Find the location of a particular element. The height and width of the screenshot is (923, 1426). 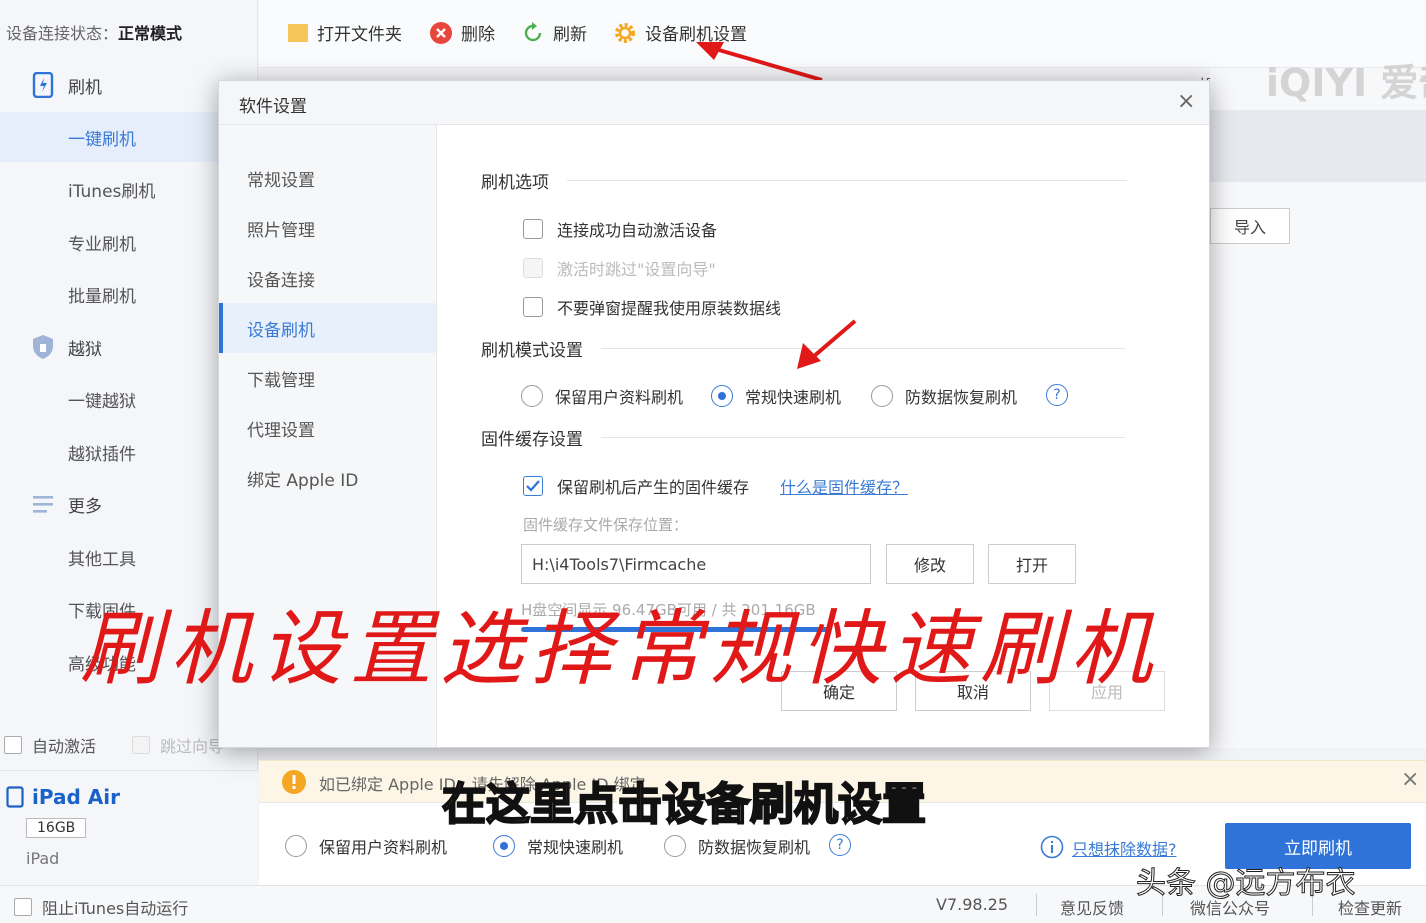

info-icon is located at coordinates (1052, 847).